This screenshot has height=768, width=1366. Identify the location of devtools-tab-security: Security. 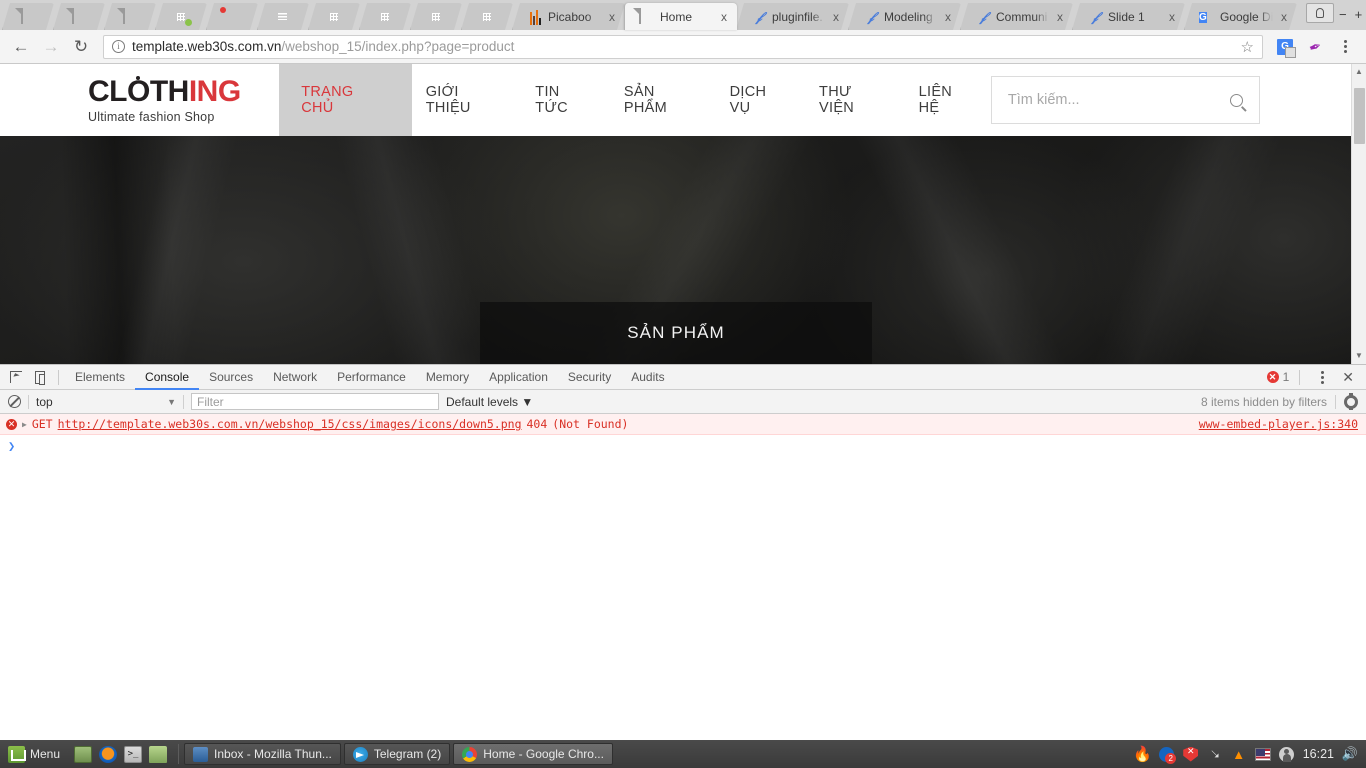
(589, 377).